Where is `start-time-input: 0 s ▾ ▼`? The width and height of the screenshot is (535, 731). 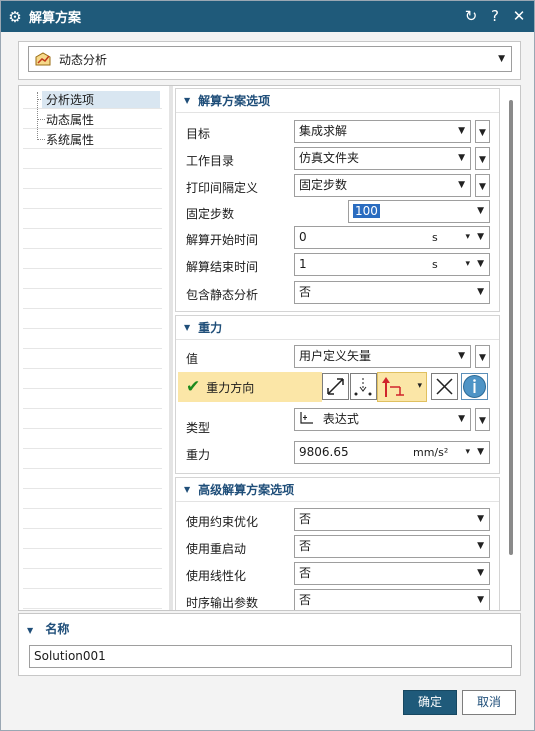
start-time-input: 0 s ▾ ▼ is located at coordinates (392, 237).